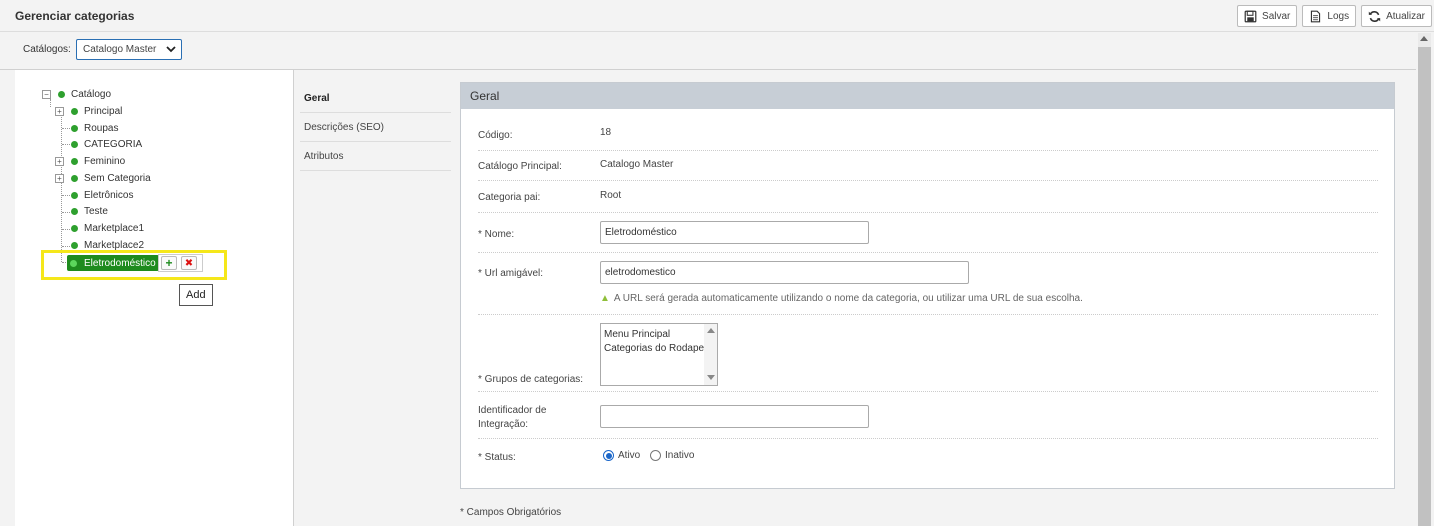  What do you see at coordinates (497, 457) in the screenshot?
I see `status-label: * Status:` at bounding box center [497, 457].